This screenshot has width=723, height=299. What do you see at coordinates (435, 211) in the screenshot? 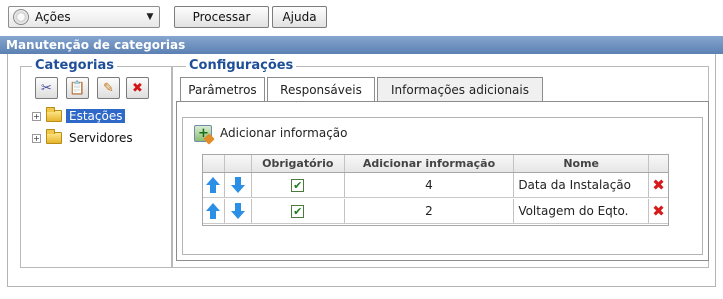
I see `table-row: ✔ 2 Voltagem do Eqto. ✖` at bounding box center [435, 211].